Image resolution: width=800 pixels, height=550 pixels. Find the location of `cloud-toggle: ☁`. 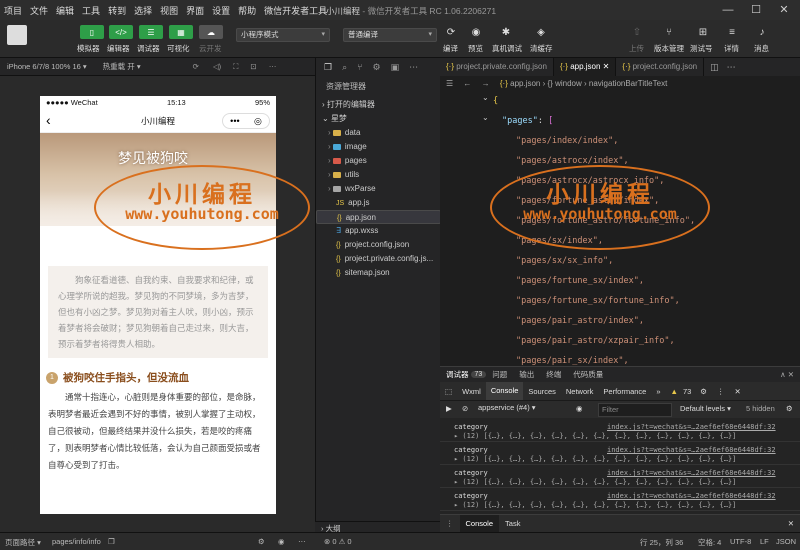

cloud-toggle: ☁ is located at coordinates (211, 32).